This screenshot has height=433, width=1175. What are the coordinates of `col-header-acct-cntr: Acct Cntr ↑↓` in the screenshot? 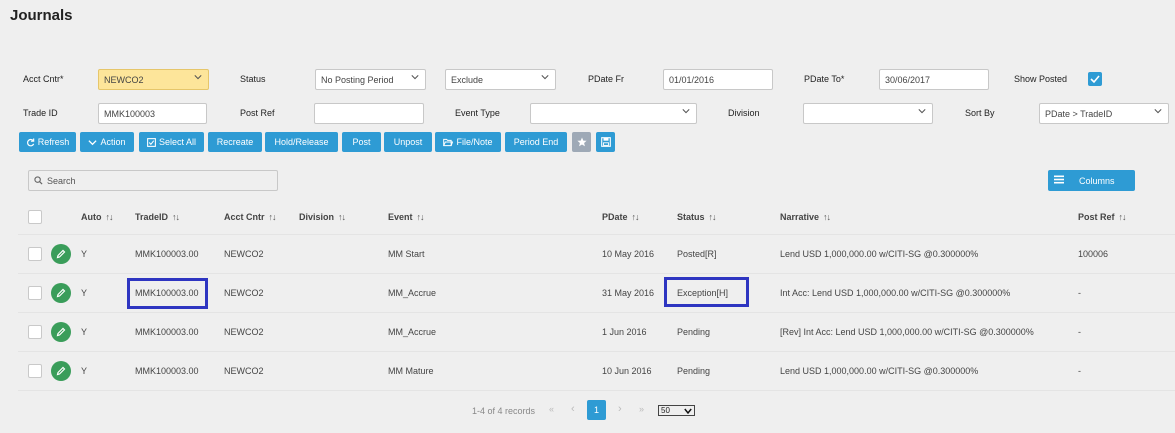 It's located at (250, 217).